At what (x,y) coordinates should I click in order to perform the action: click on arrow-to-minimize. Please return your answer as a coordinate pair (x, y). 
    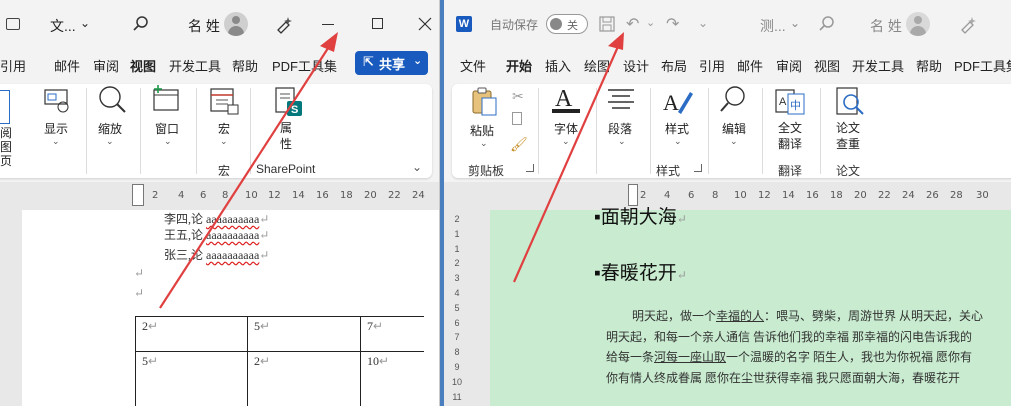
    Looking at the image, I should click on (246, 175).